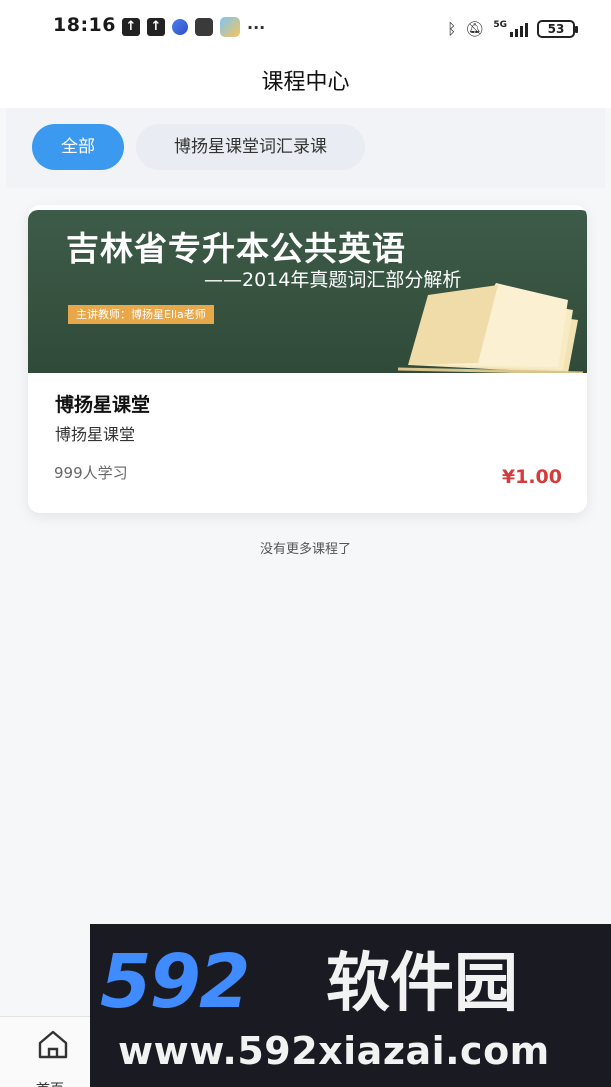 This screenshot has width=611, height=1087. What do you see at coordinates (204, 27) in the screenshot?
I see `notification-icon` at bounding box center [204, 27].